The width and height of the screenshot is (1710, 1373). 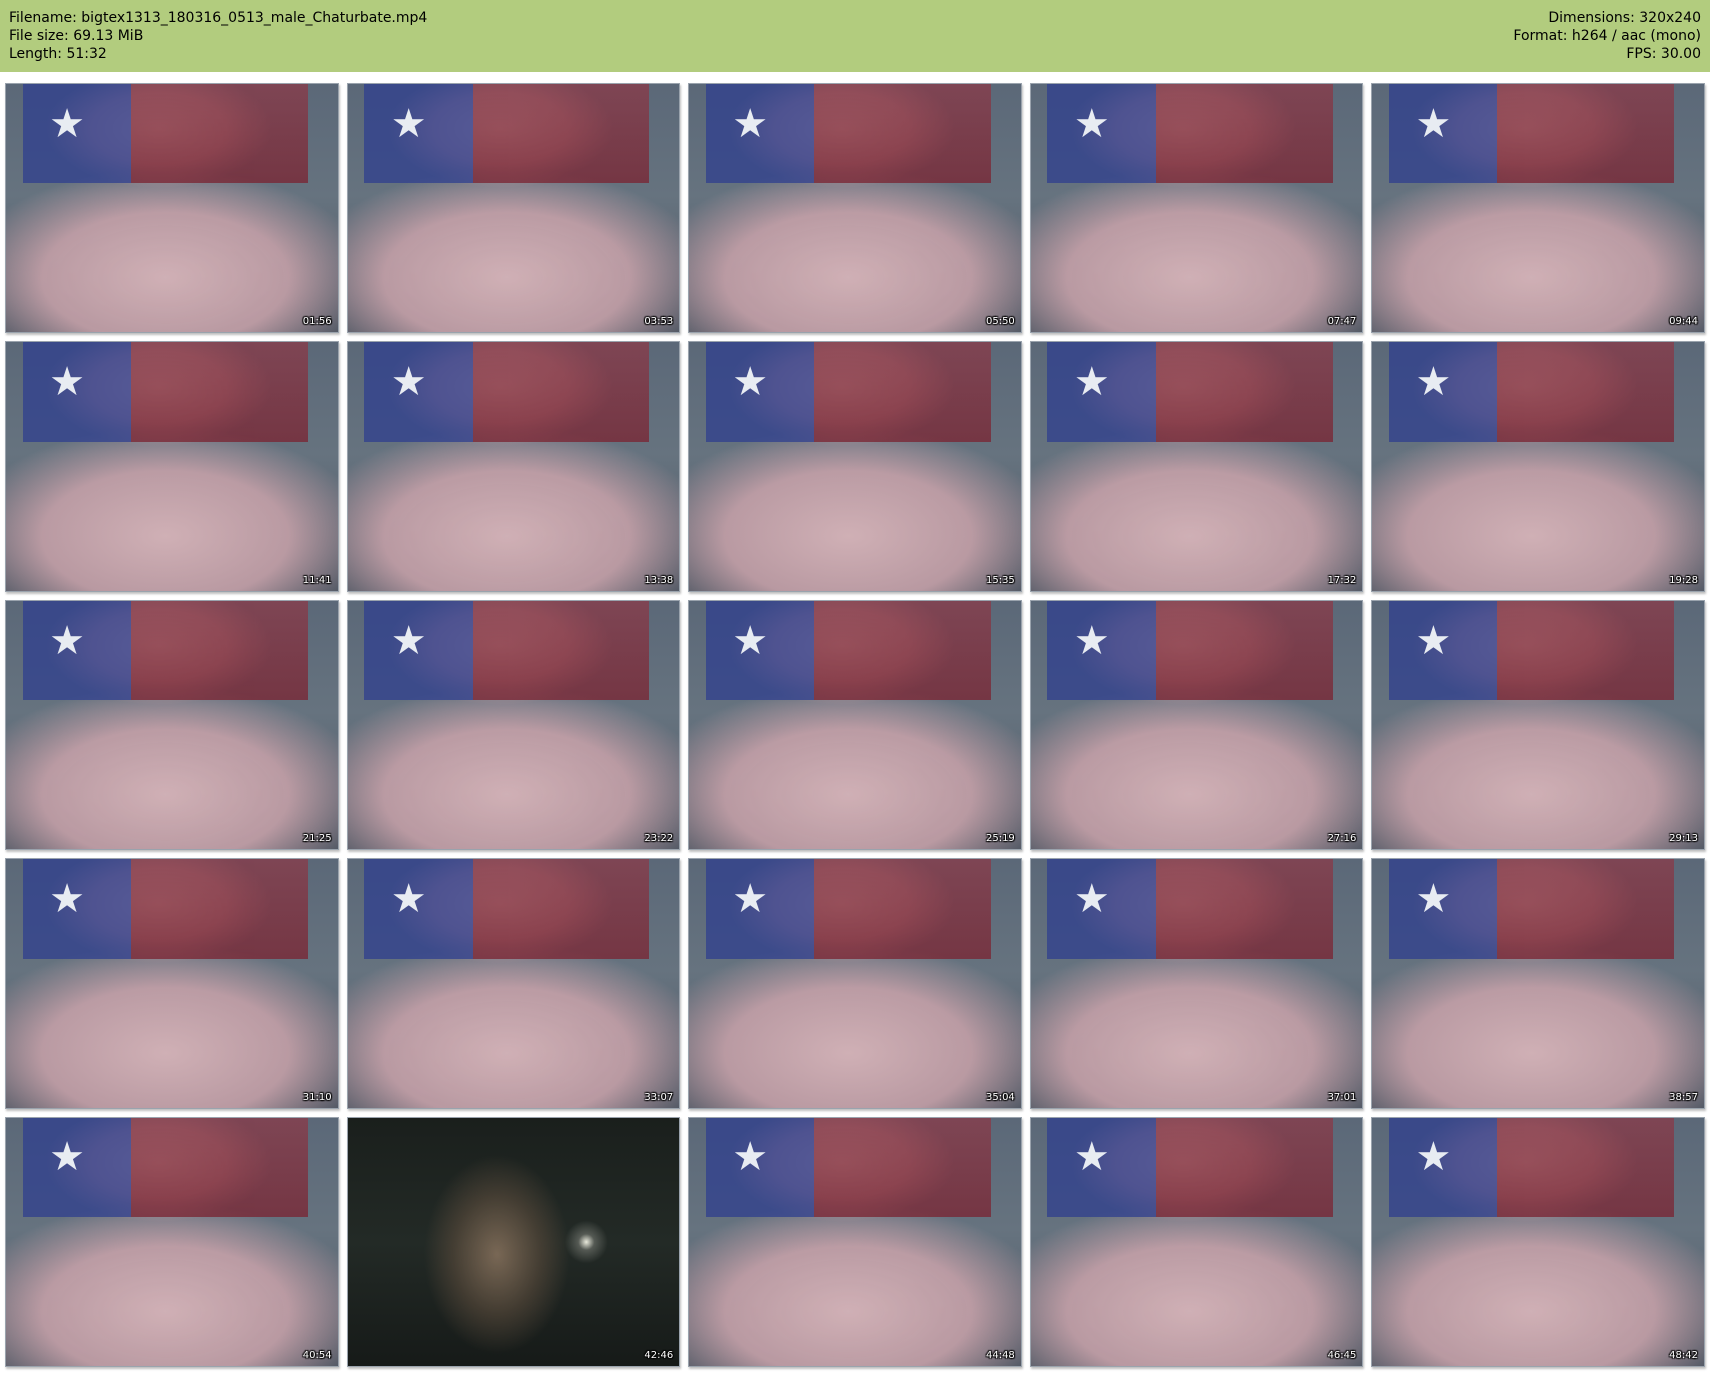 What do you see at coordinates (1342, 839) in the screenshot?
I see `thumbnail-timestamp: 27:16` at bounding box center [1342, 839].